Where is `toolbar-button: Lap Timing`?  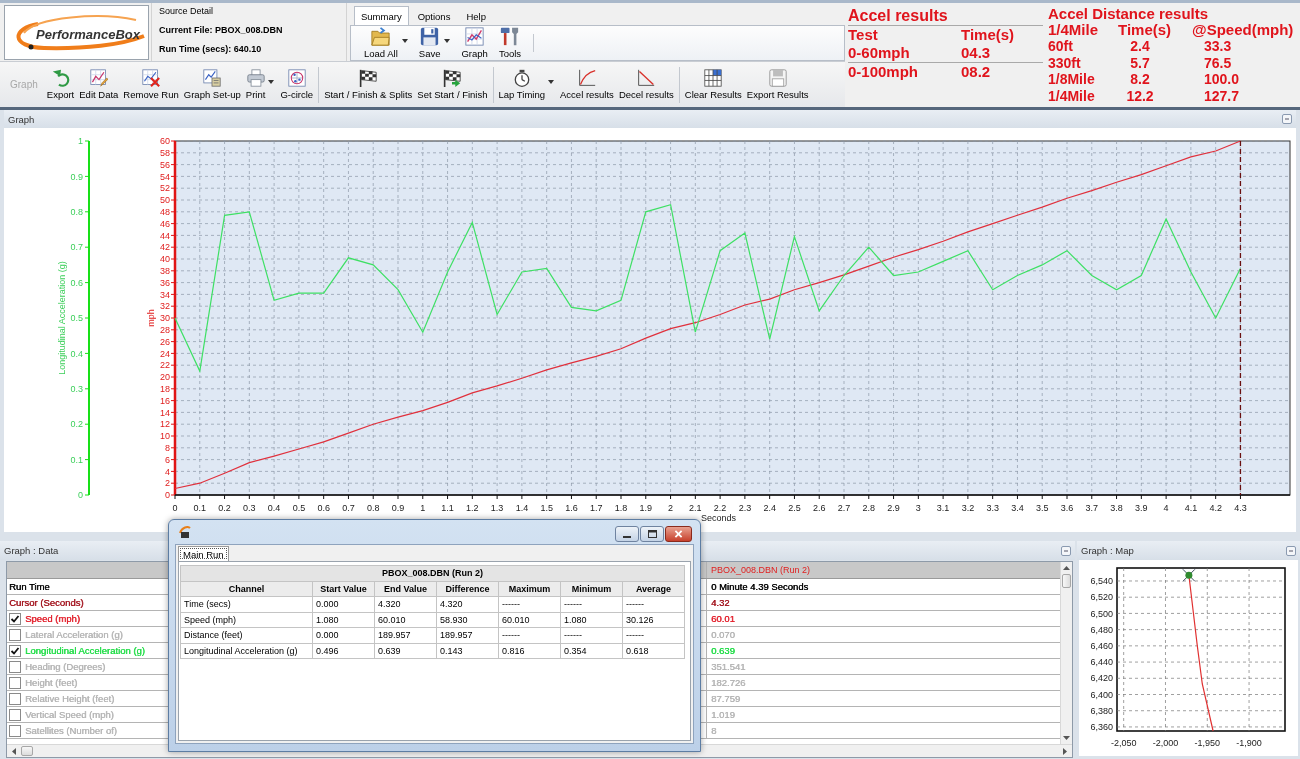
toolbar-button: Lap Timing is located at coordinates (526, 84).